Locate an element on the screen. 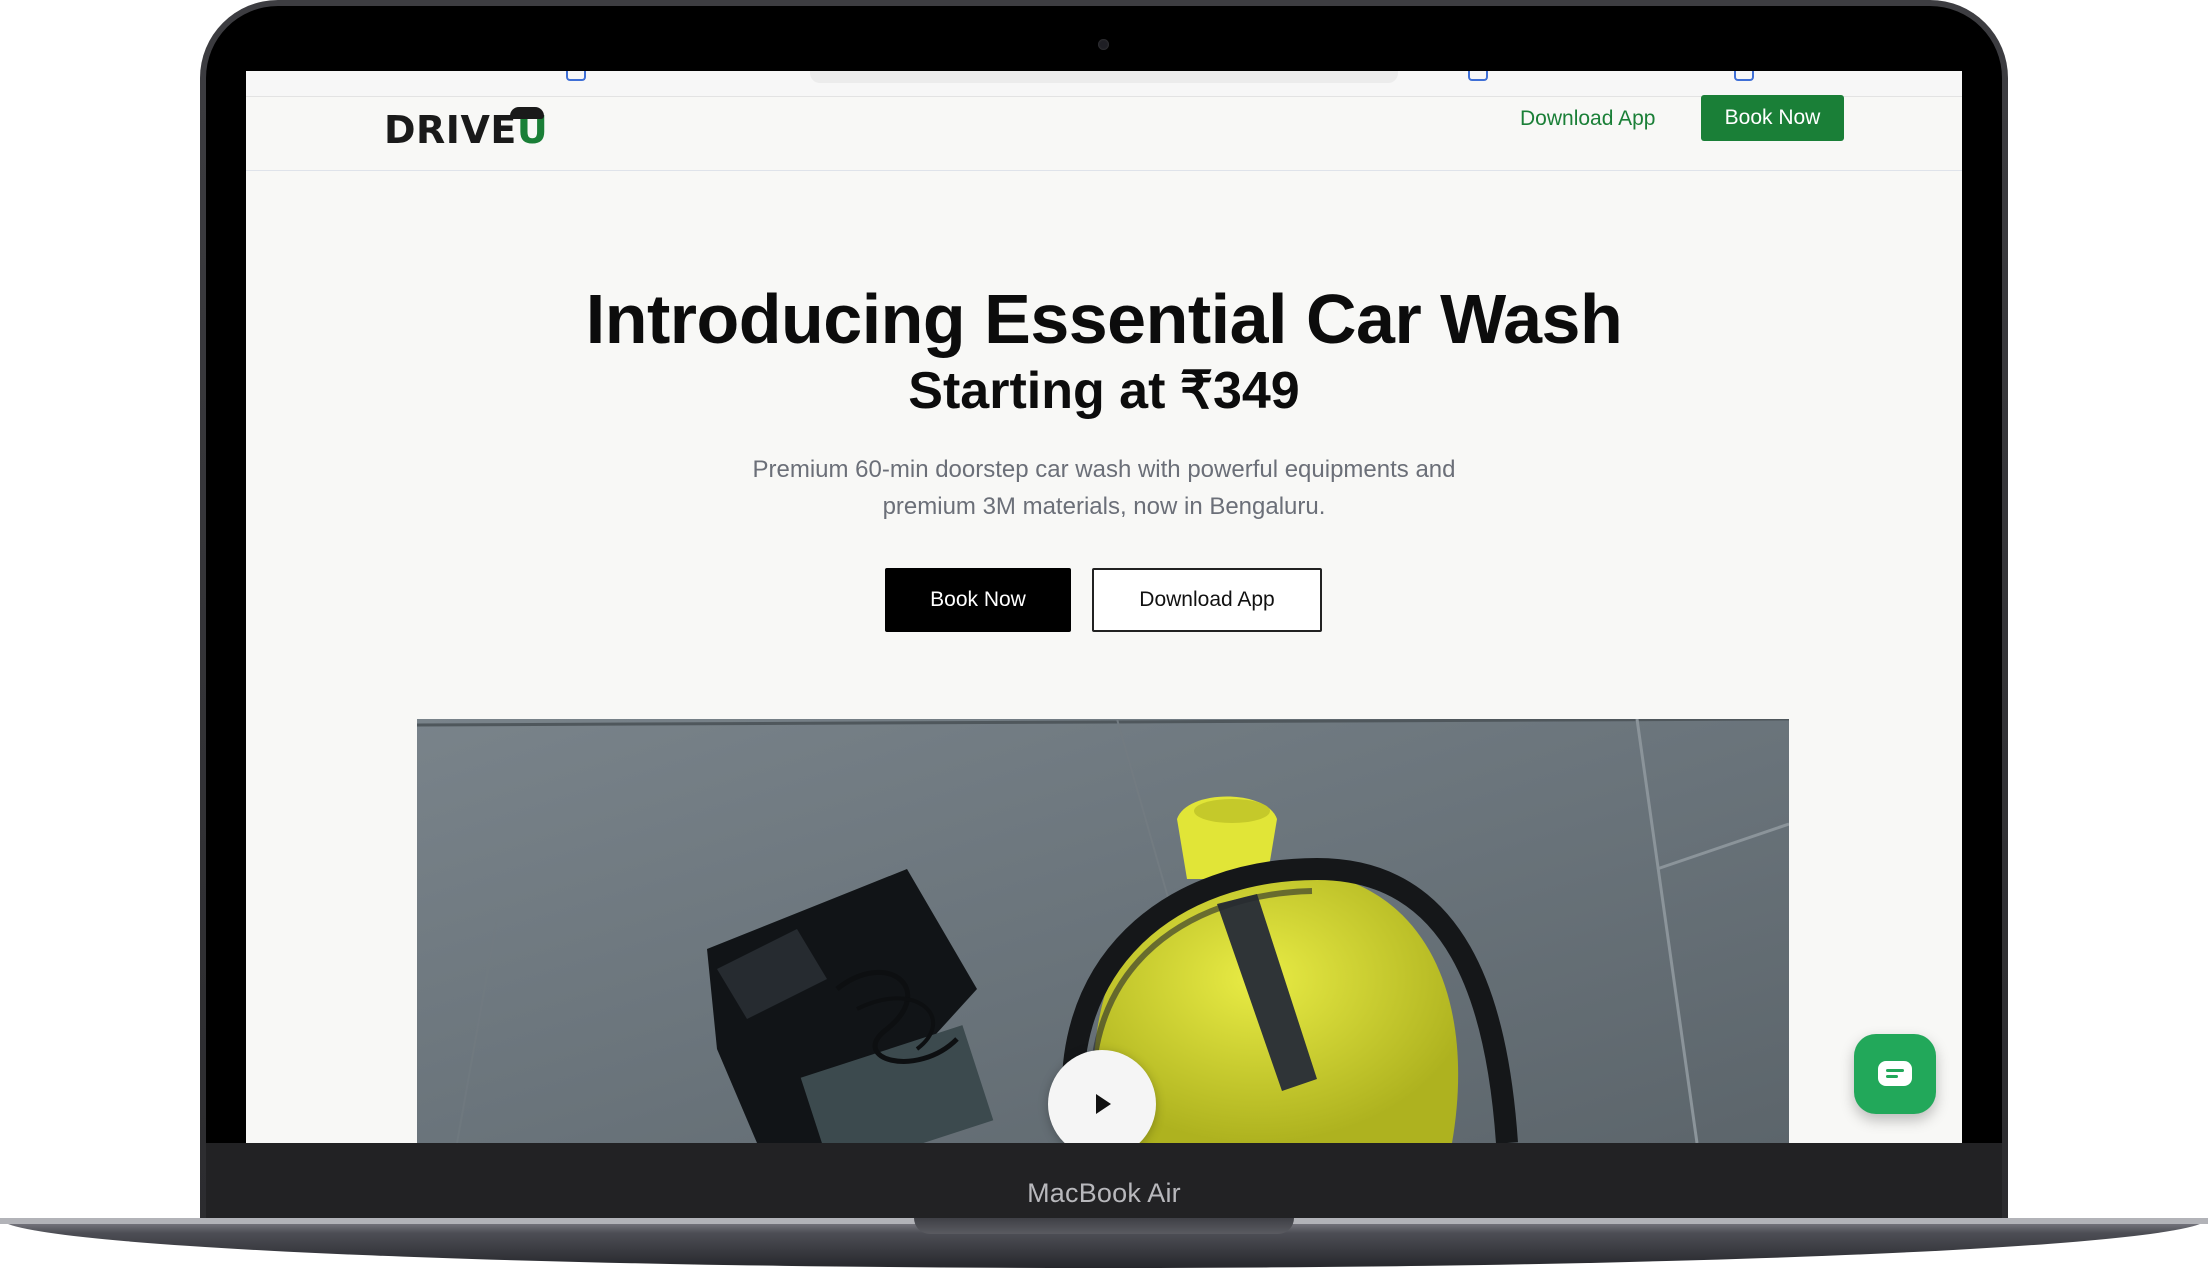 The width and height of the screenshot is (2208, 1268). hero-subtitle: Starting at ₹349 is located at coordinates (1104, 391).